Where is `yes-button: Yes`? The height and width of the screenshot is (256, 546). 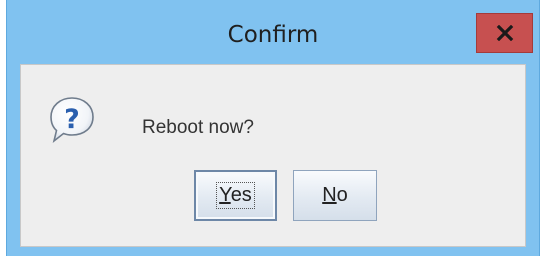
yes-button: Yes is located at coordinates (235, 195).